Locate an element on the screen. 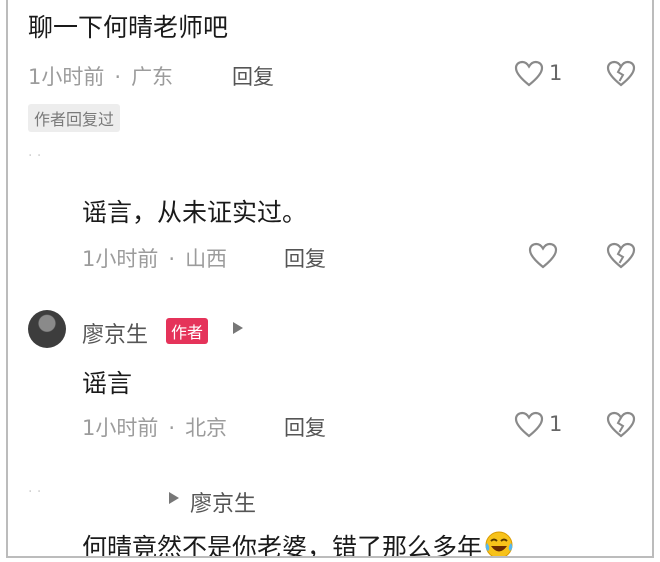 The width and height of the screenshot is (660, 562). comment-location: 广东 is located at coordinates (152, 77).